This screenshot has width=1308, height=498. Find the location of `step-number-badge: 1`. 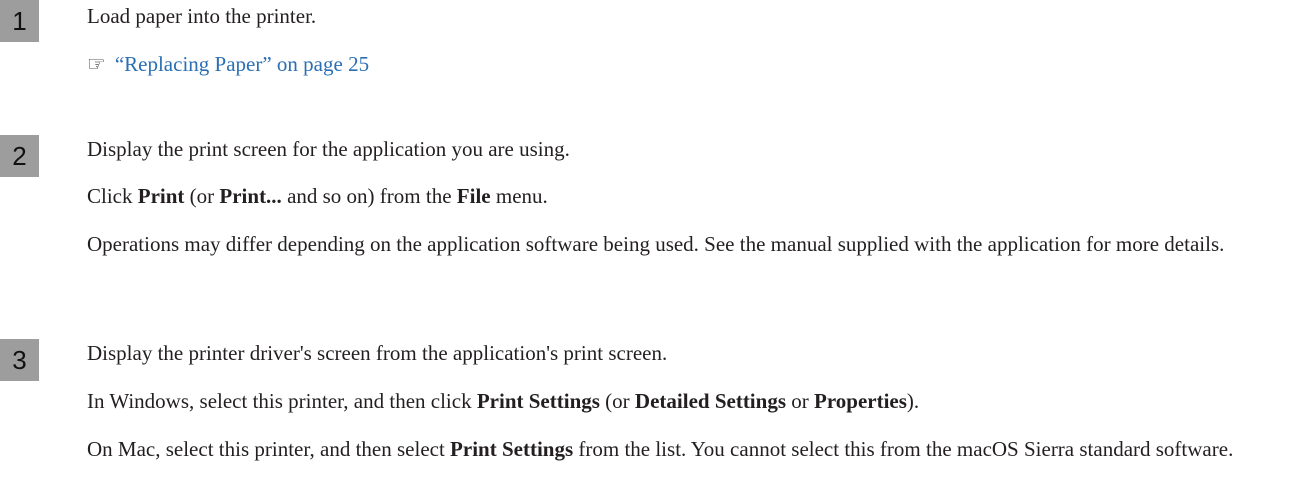

step-number-badge: 1 is located at coordinates (19, 21).